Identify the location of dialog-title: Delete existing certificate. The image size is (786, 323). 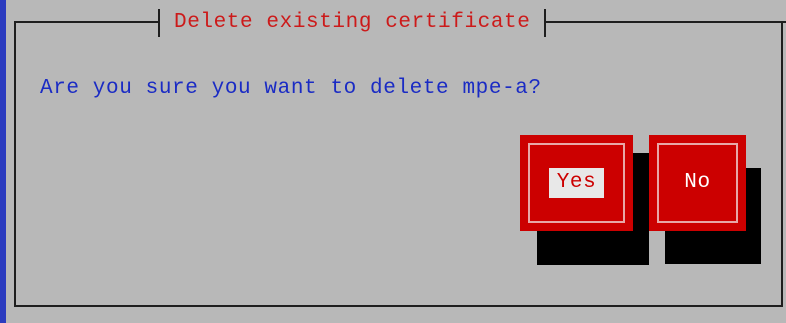
(352, 23).